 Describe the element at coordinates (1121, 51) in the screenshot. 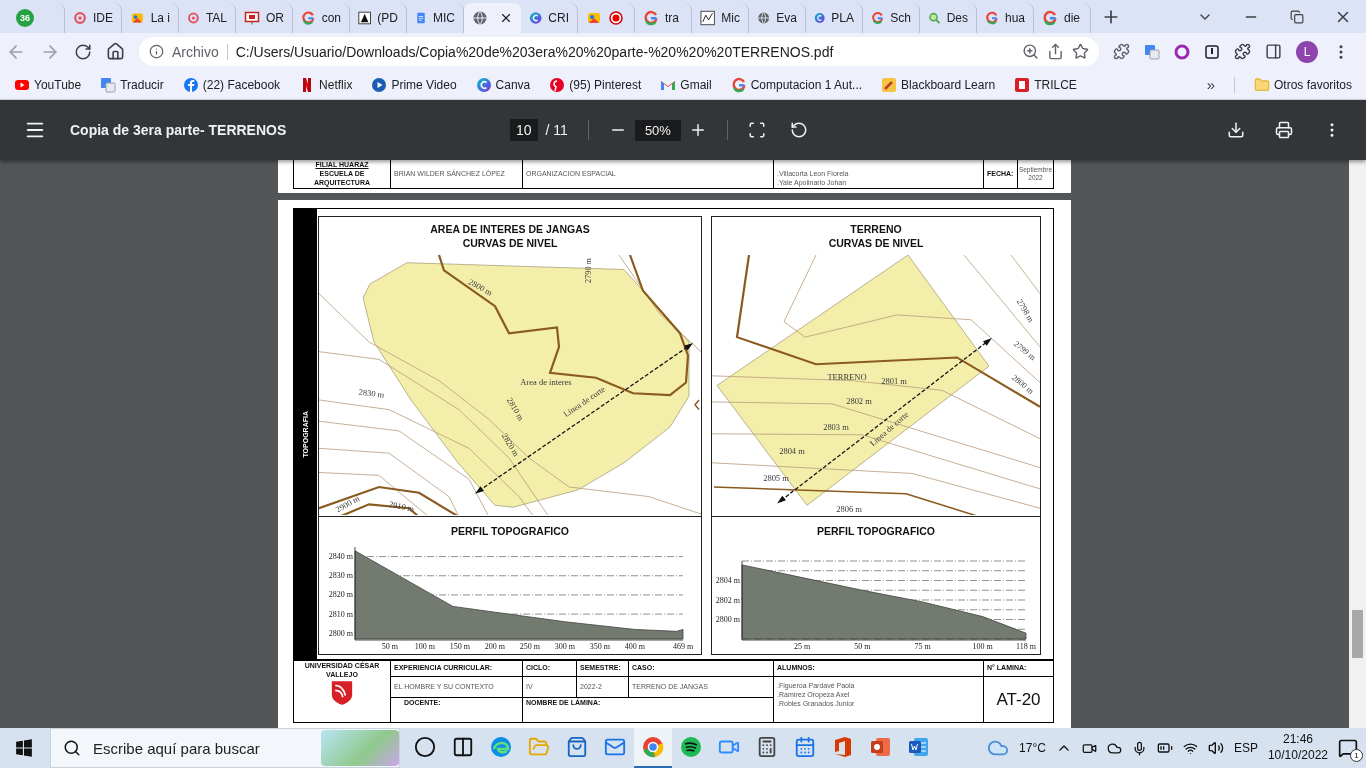

I see `extension-icon` at that location.